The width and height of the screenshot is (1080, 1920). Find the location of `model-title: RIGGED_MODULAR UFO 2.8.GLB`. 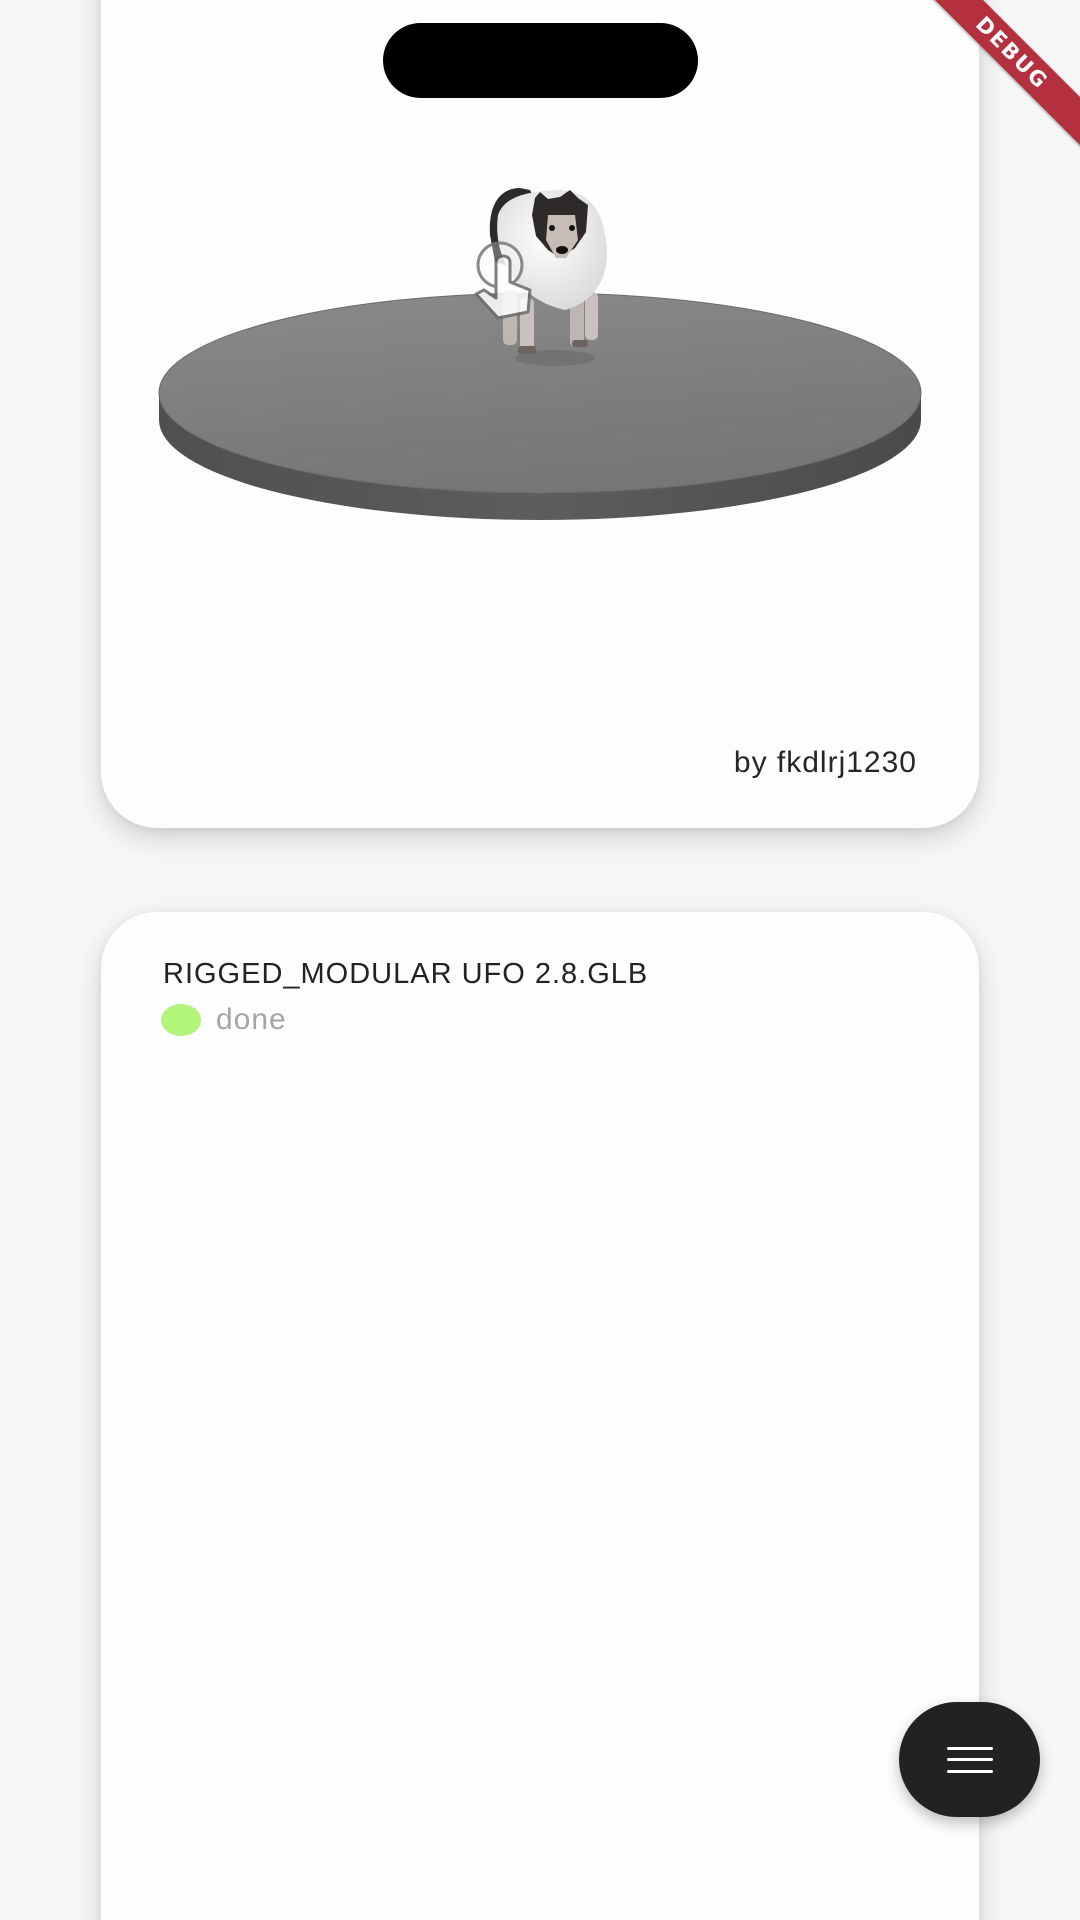

model-title: RIGGED_MODULAR UFO 2.8.GLB is located at coordinates (406, 974).